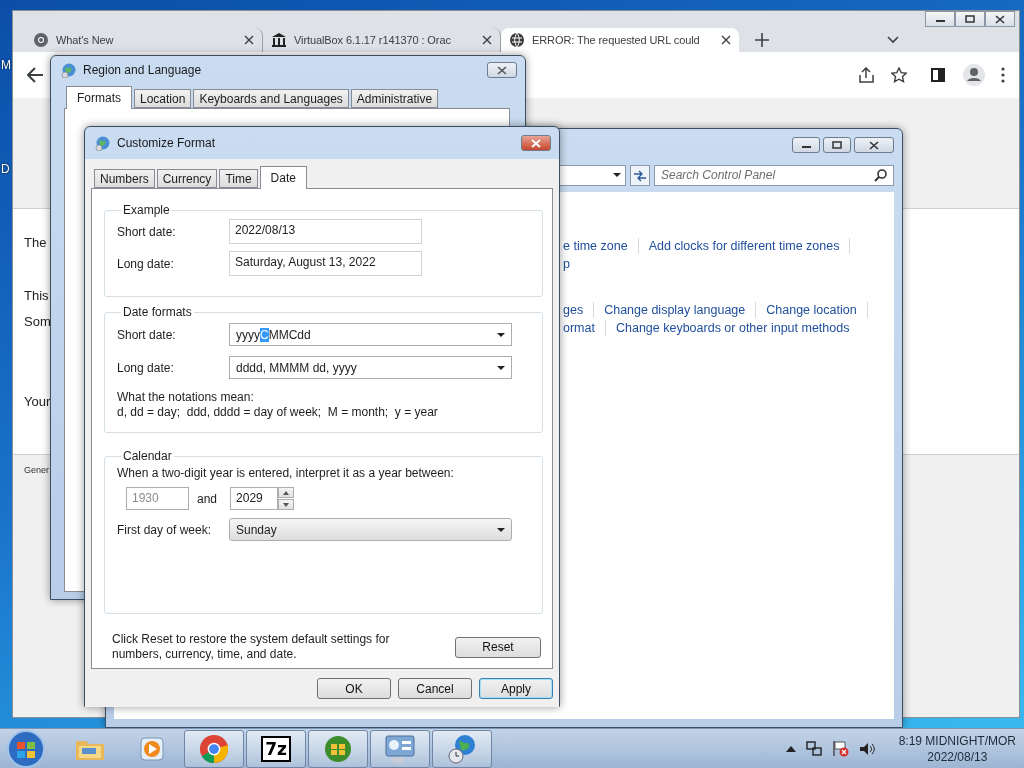 Image resolution: width=1024 pixels, height=768 pixels. I want to click on year-field: 2029, so click(254, 498).